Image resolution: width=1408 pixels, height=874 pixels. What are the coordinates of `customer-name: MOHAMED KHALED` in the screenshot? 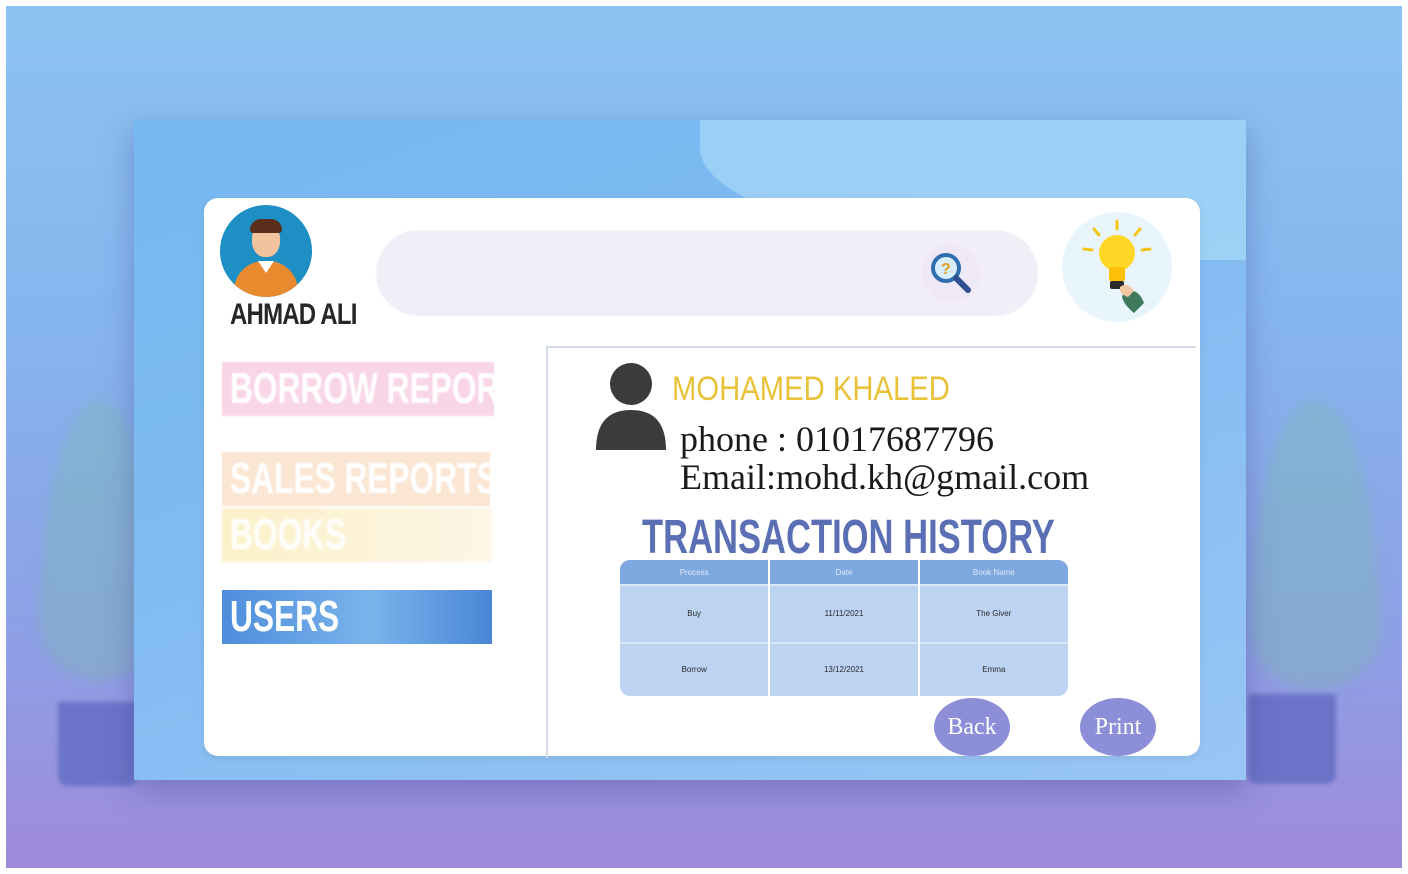 It's located at (811, 389).